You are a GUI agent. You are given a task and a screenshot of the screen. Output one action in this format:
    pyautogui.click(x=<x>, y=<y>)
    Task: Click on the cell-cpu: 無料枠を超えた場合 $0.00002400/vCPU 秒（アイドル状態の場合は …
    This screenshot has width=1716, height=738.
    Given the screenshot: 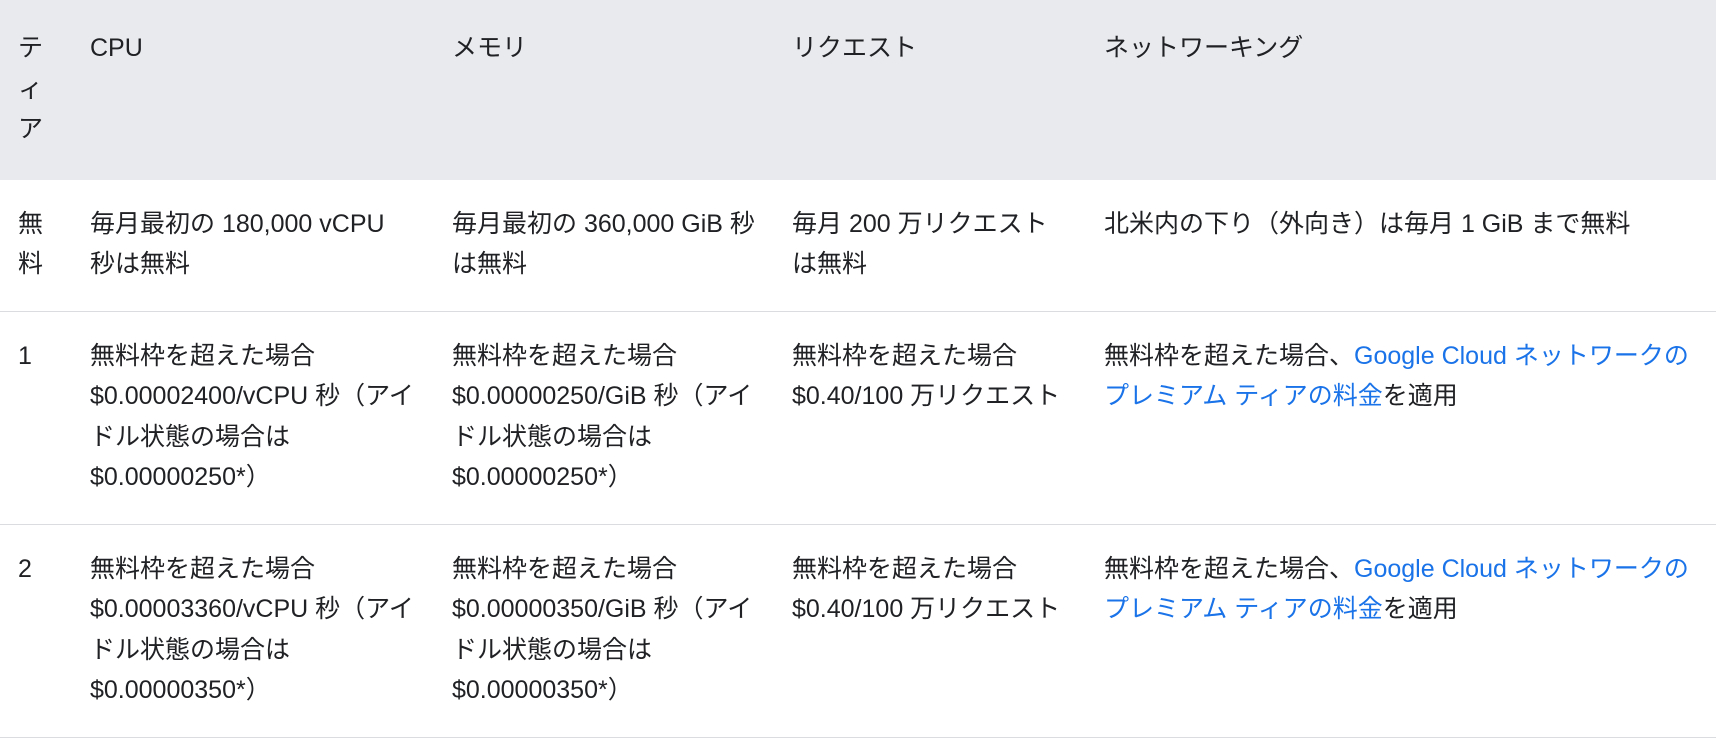 What is the action you would take?
    pyautogui.click(x=253, y=417)
    